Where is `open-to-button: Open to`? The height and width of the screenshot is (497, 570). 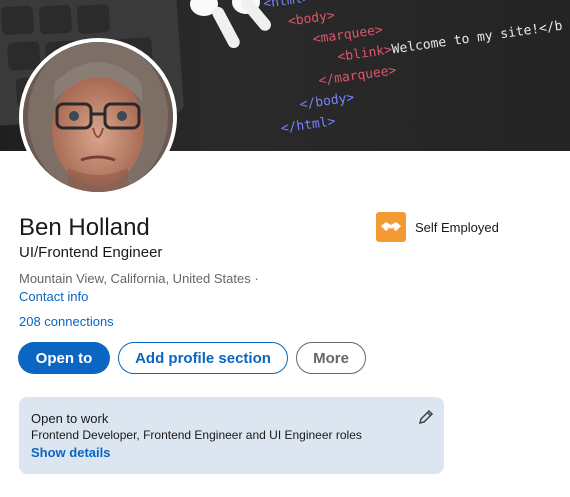
open-to-button: Open to is located at coordinates (64, 358).